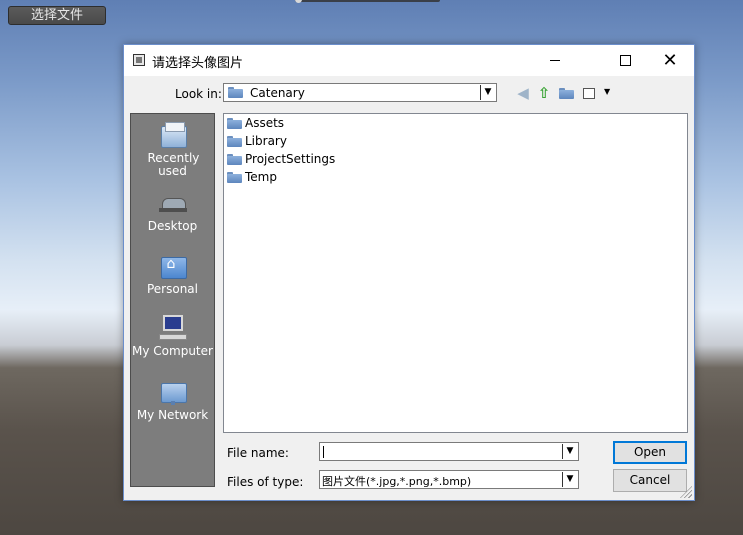 This screenshot has height=535, width=743. I want to click on place-my-network: My Network, so click(172, 400).